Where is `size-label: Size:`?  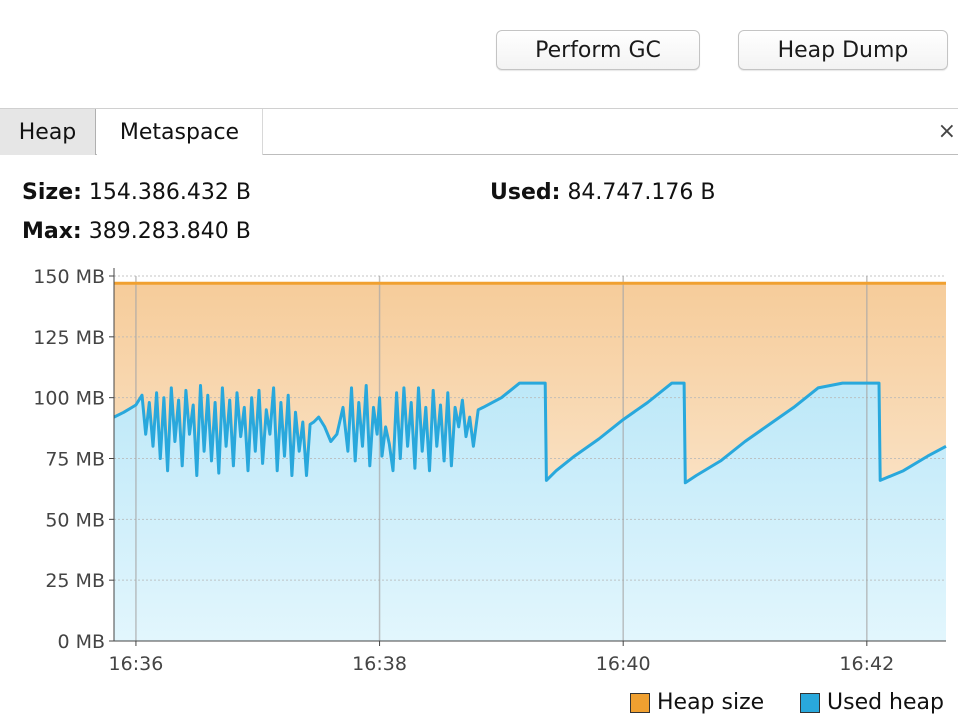 size-label: Size: is located at coordinates (52, 192).